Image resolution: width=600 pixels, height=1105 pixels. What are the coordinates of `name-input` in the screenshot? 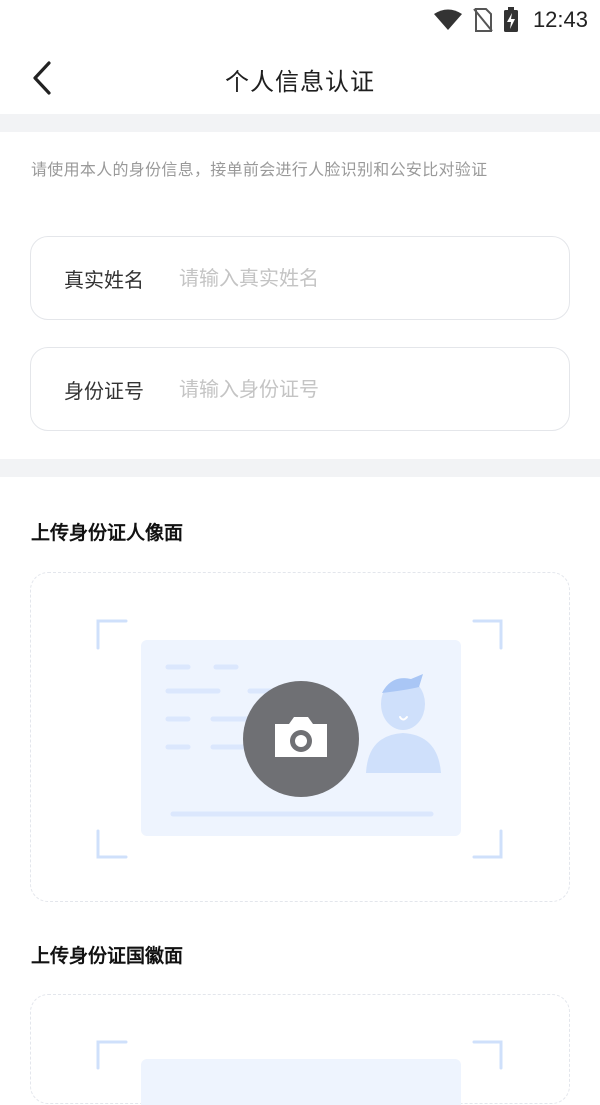 It's located at (374, 278).